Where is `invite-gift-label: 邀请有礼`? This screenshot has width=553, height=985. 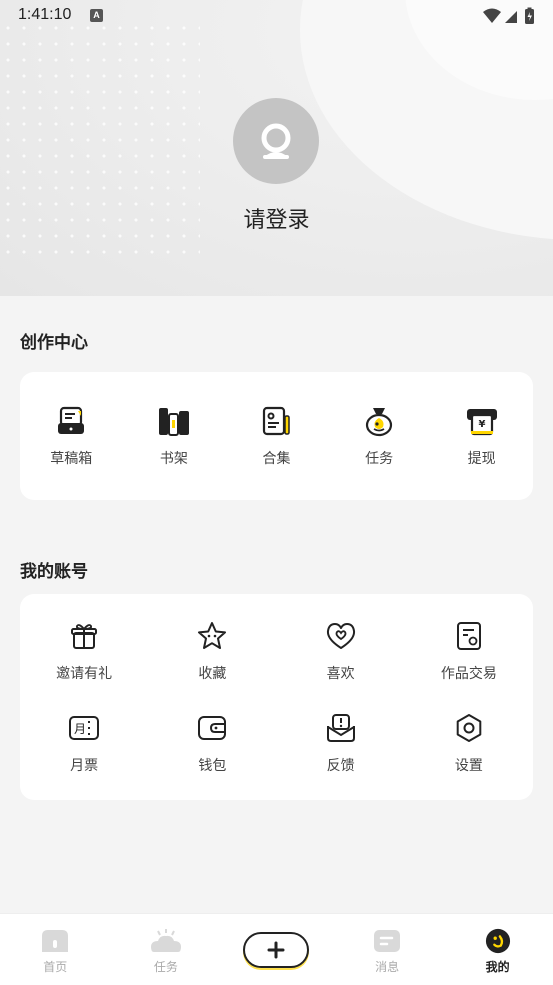
invite-gift-label: 邀请有礼 is located at coordinates (84, 674).